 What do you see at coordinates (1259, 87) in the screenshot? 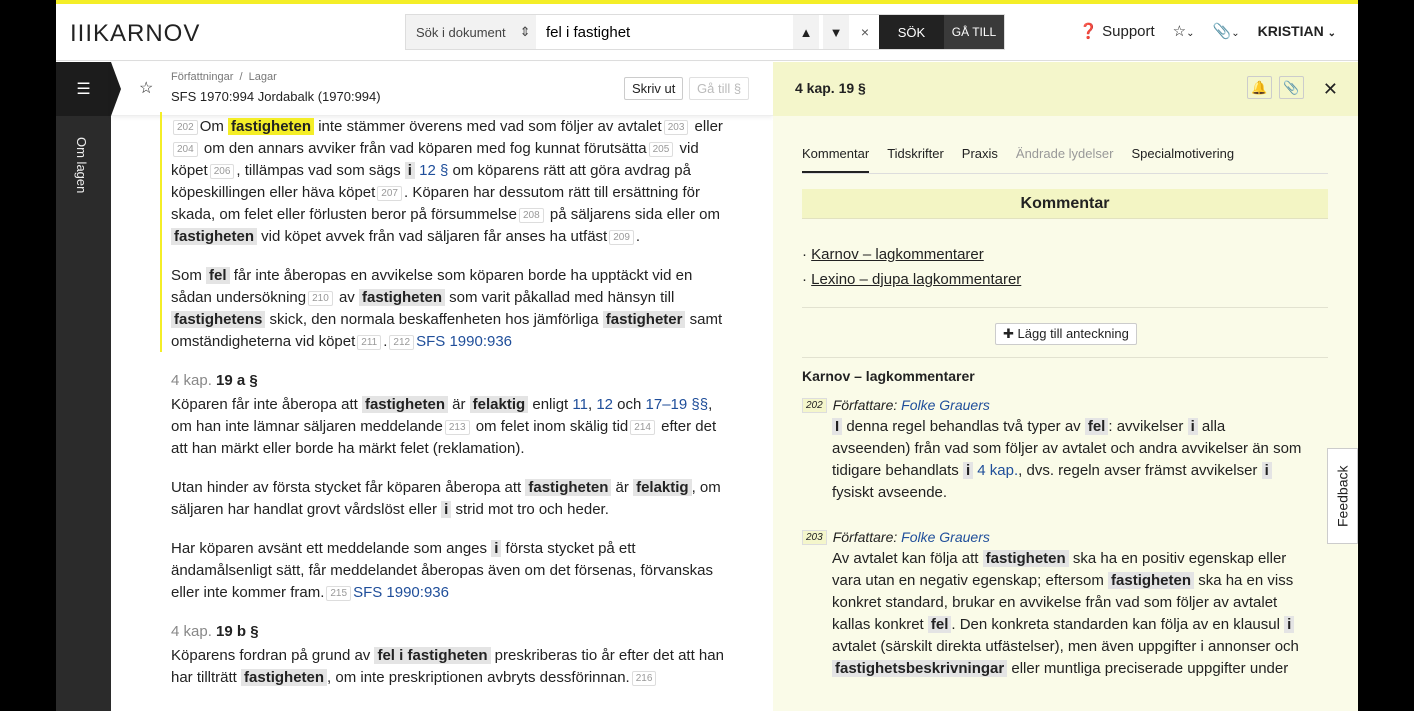
I see `bell-icon: 🔔` at bounding box center [1259, 87].